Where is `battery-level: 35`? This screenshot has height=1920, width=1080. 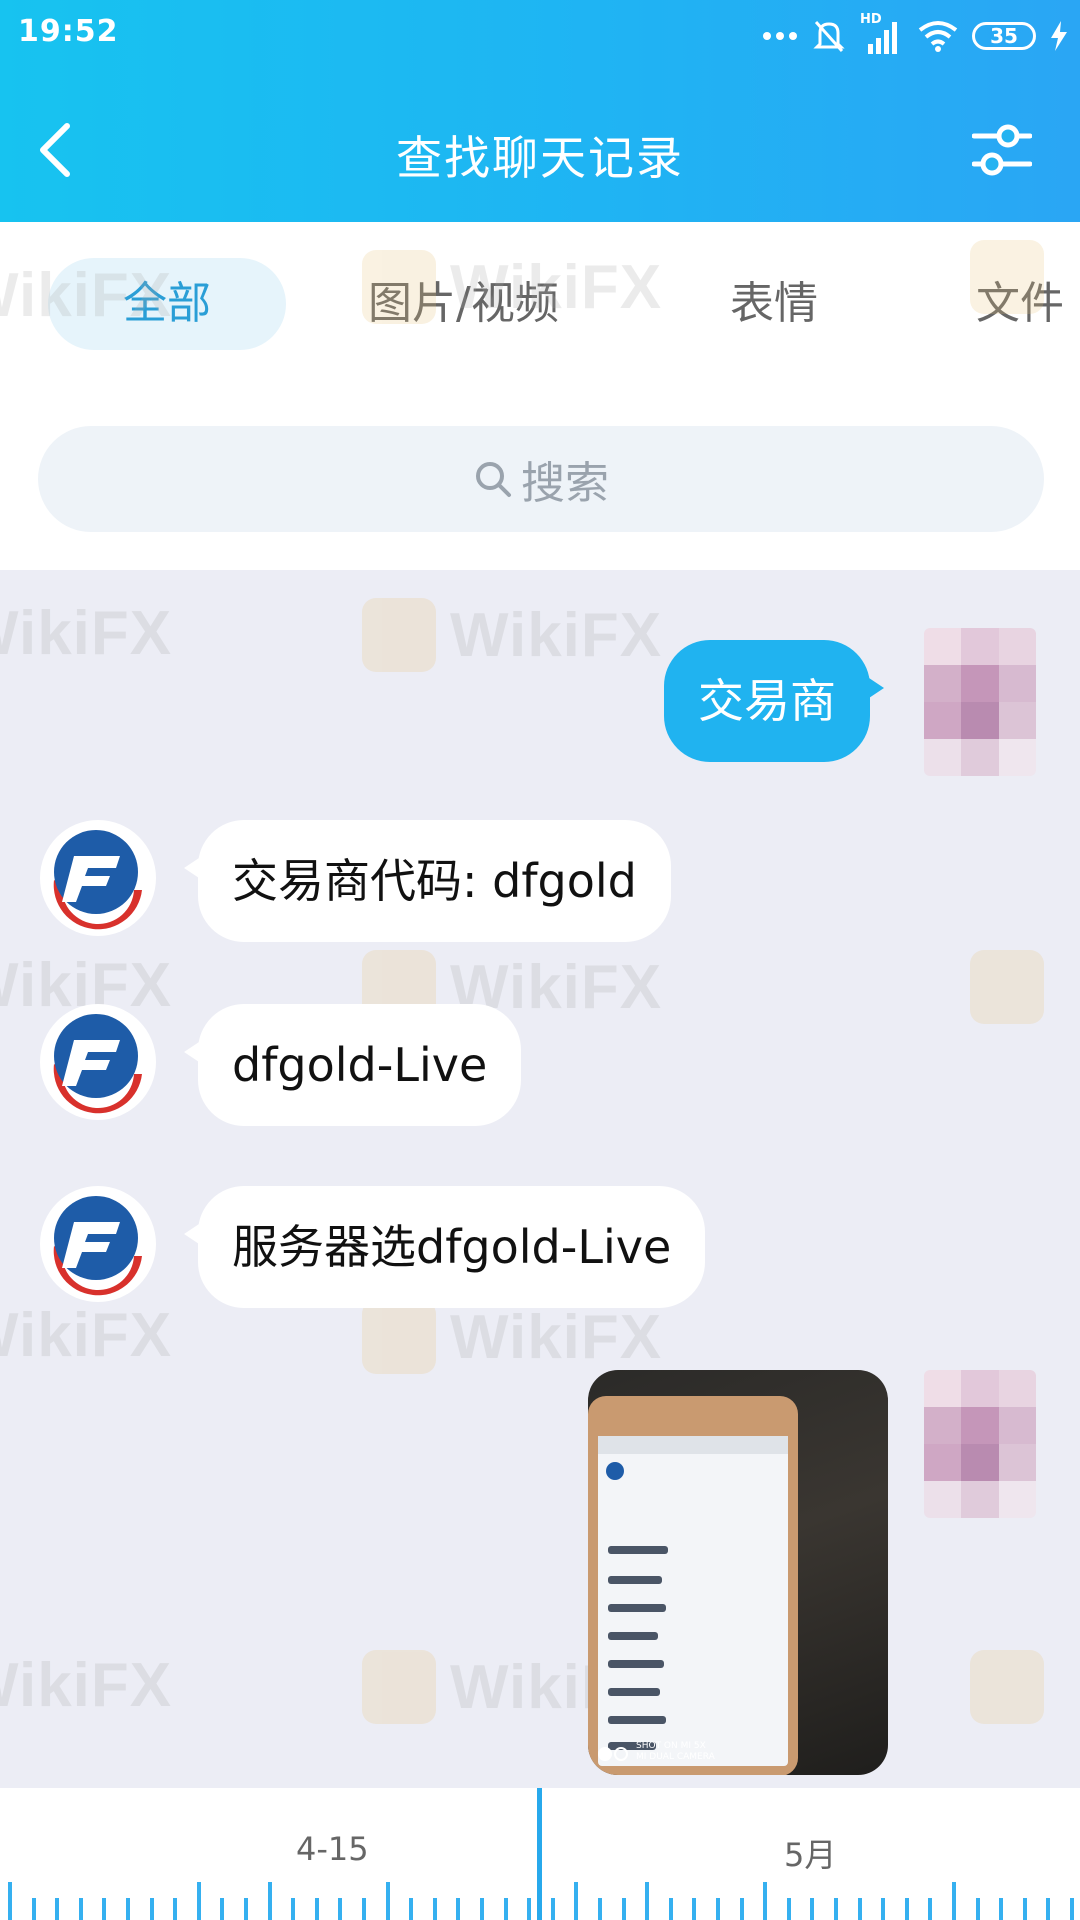
battery-level: 35 is located at coordinates (1004, 36).